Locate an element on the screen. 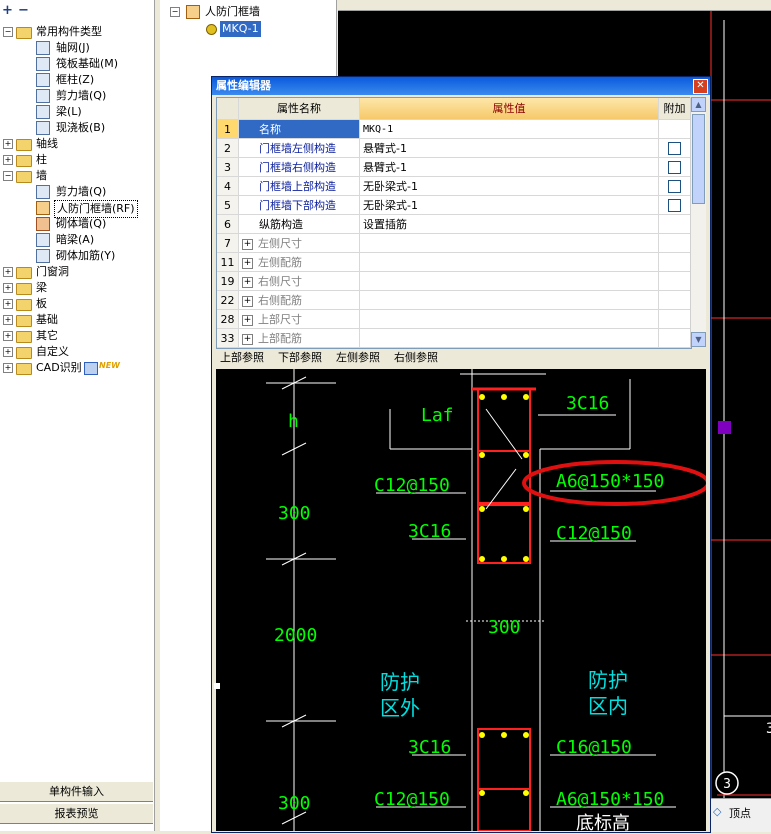 The height and width of the screenshot is (834, 771). beam-icon is located at coordinates (43, 112).